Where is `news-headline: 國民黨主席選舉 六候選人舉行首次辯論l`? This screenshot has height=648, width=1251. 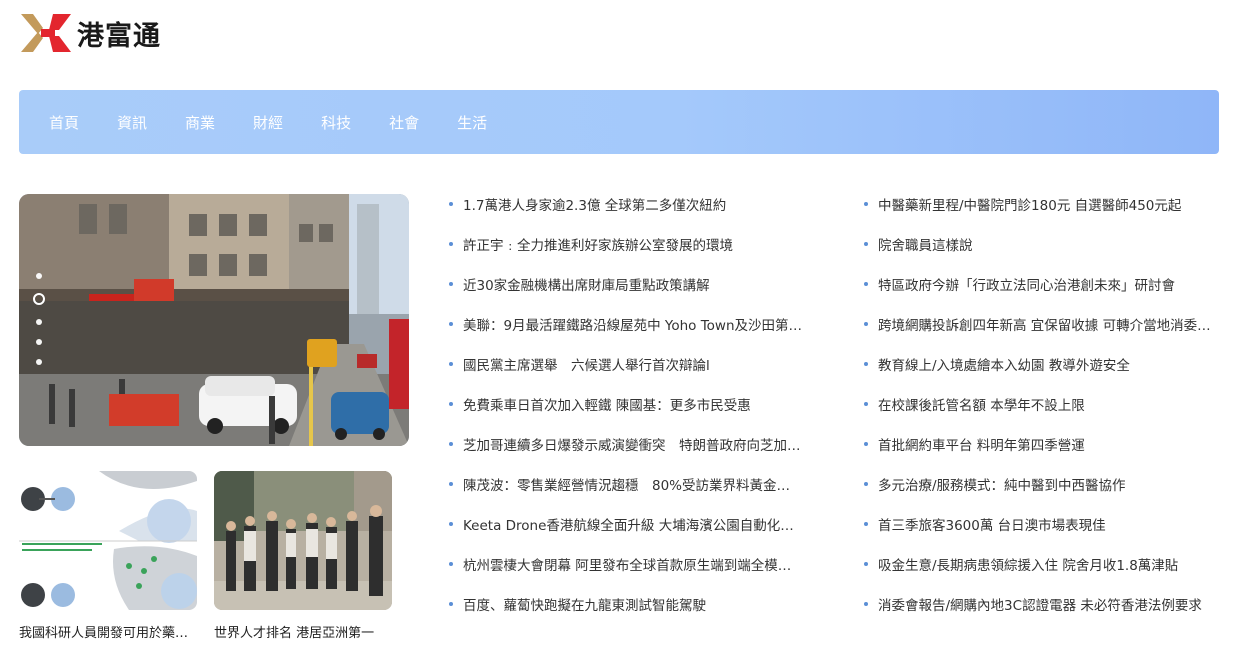
news-headline: 國民黨主席選舉 六候選人舉行首次辯論l is located at coordinates (586, 364).